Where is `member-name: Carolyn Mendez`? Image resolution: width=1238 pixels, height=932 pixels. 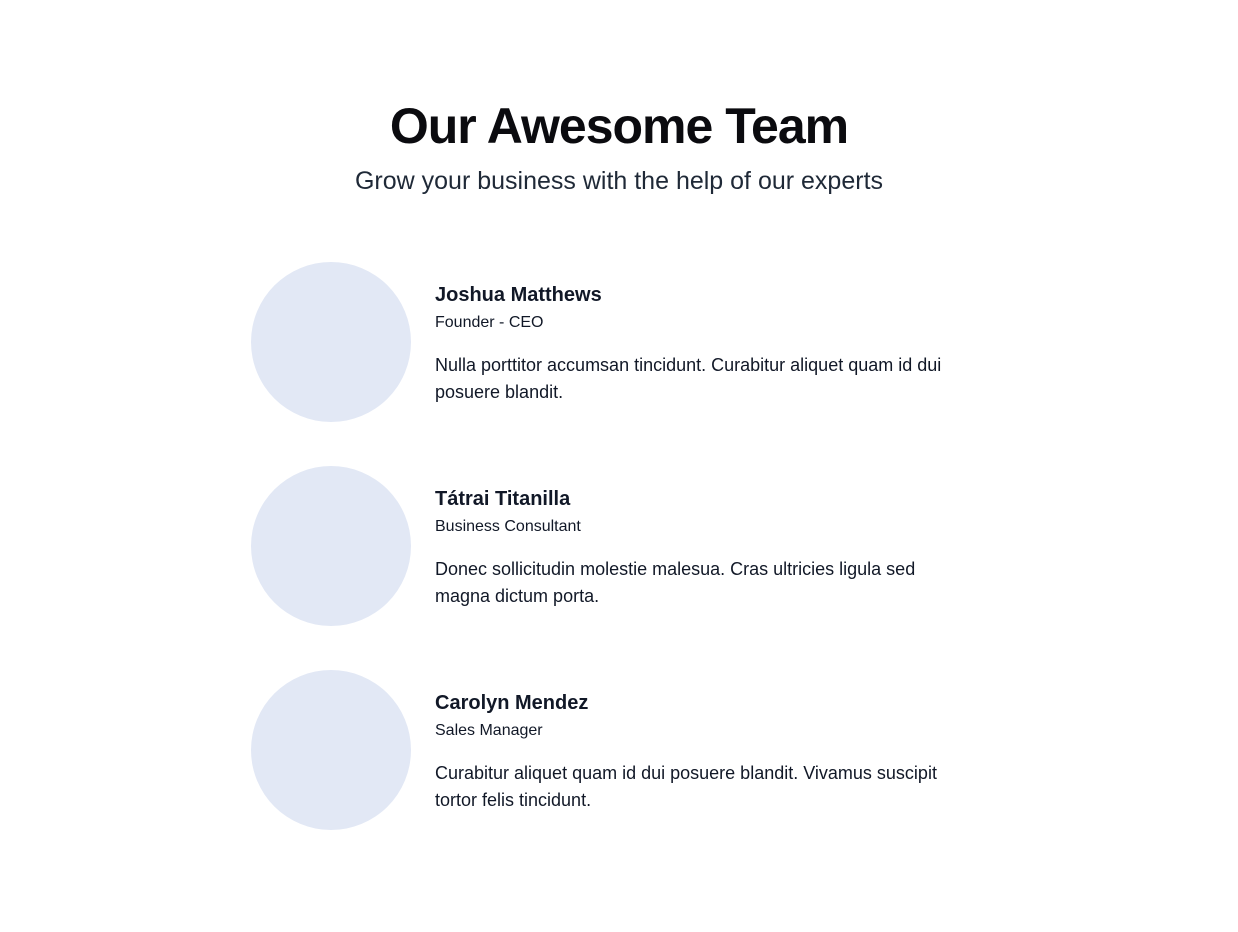 member-name: Carolyn Mendez is located at coordinates (512, 703).